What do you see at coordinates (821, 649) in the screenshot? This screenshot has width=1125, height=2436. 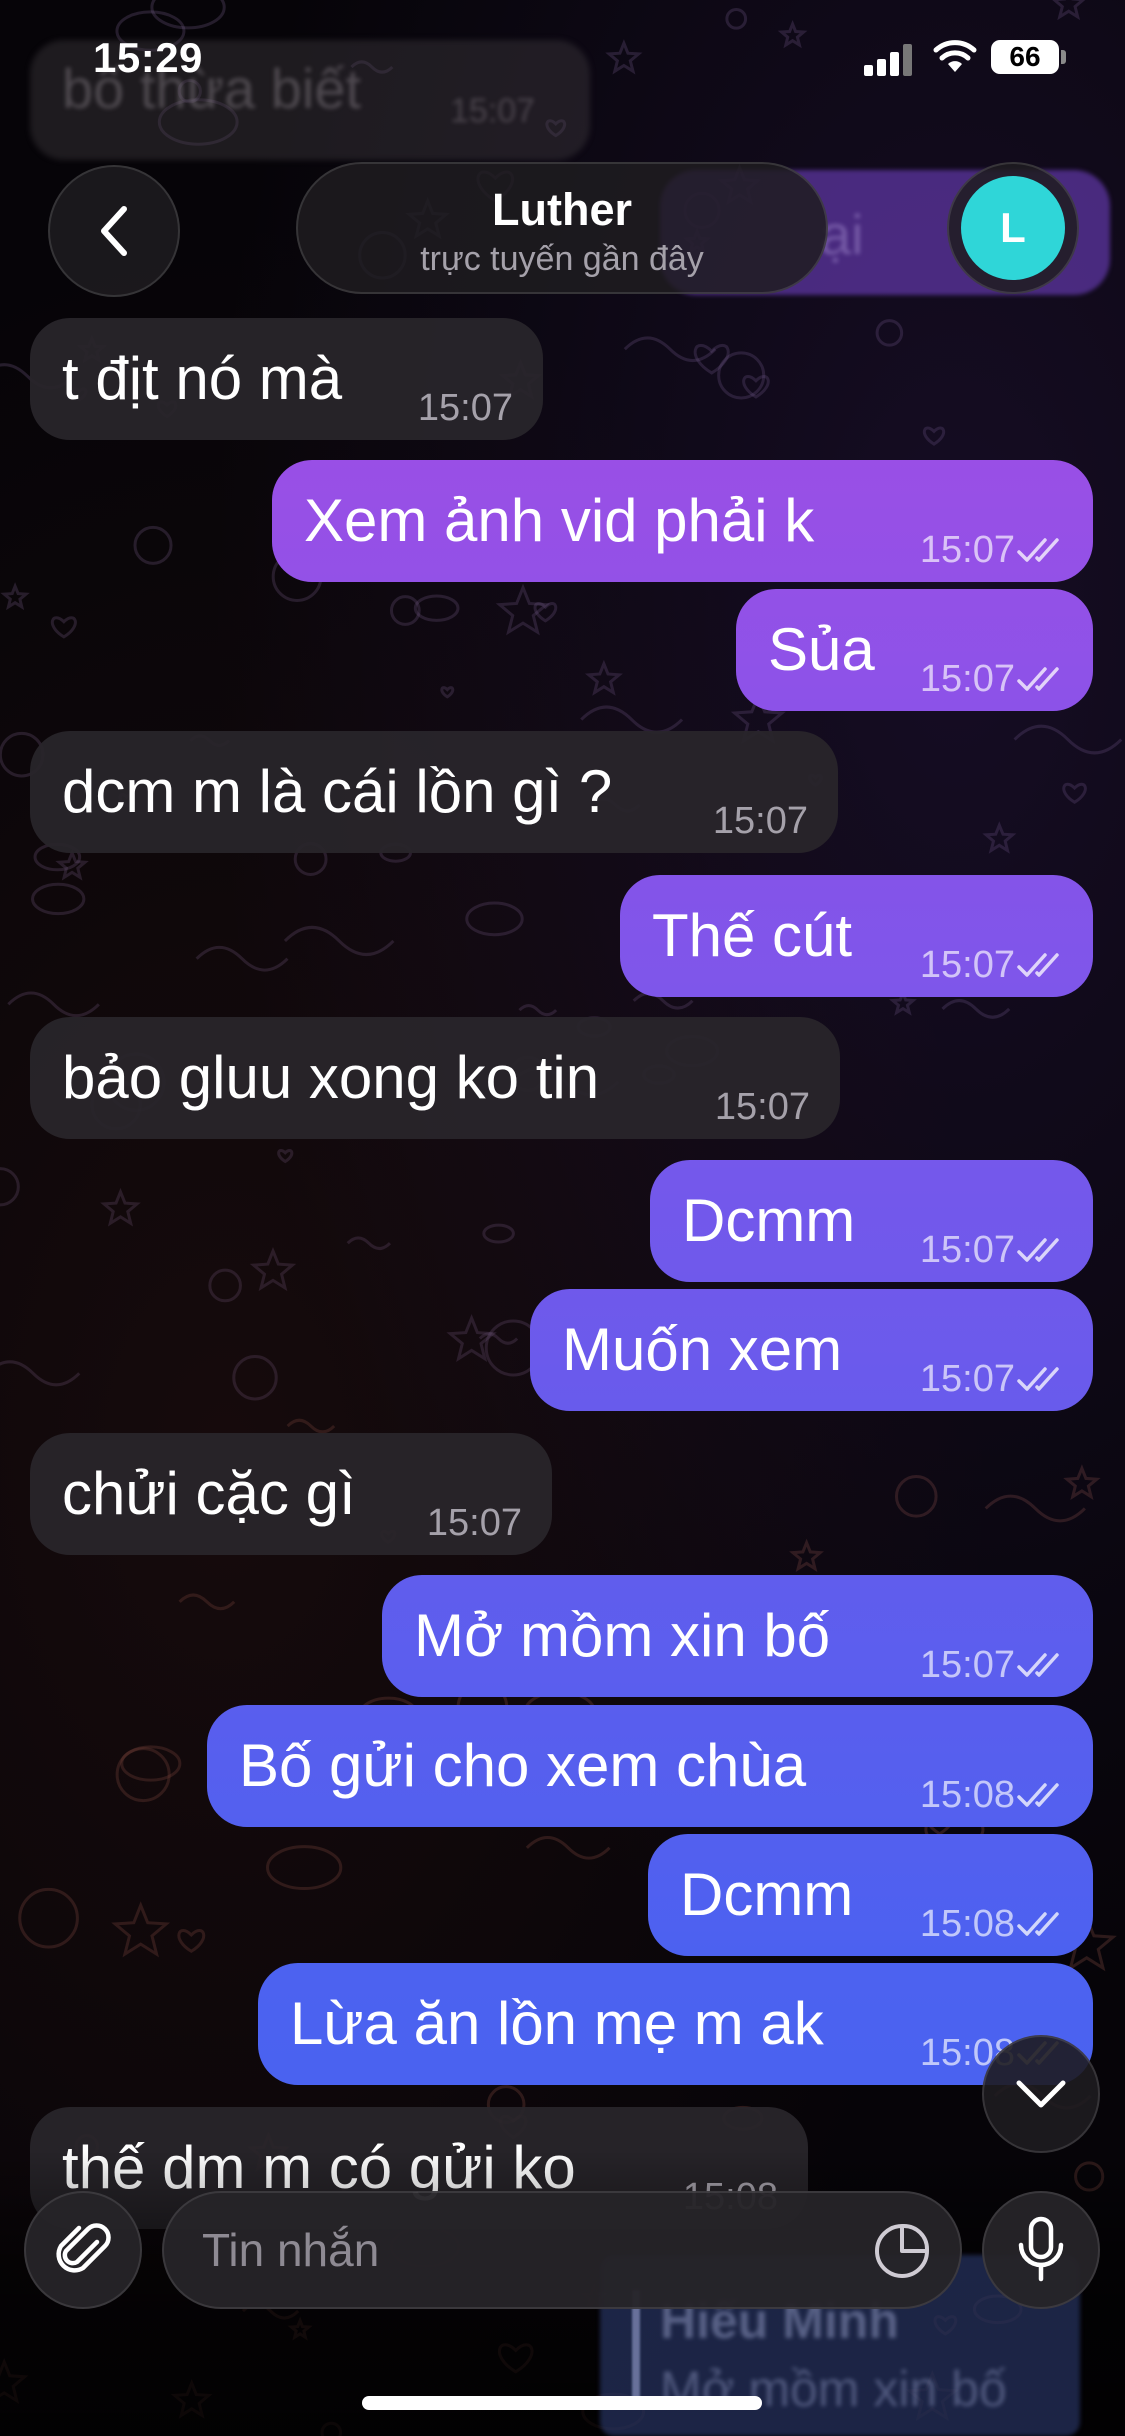 I see `message-text: Sủa` at bounding box center [821, 649].